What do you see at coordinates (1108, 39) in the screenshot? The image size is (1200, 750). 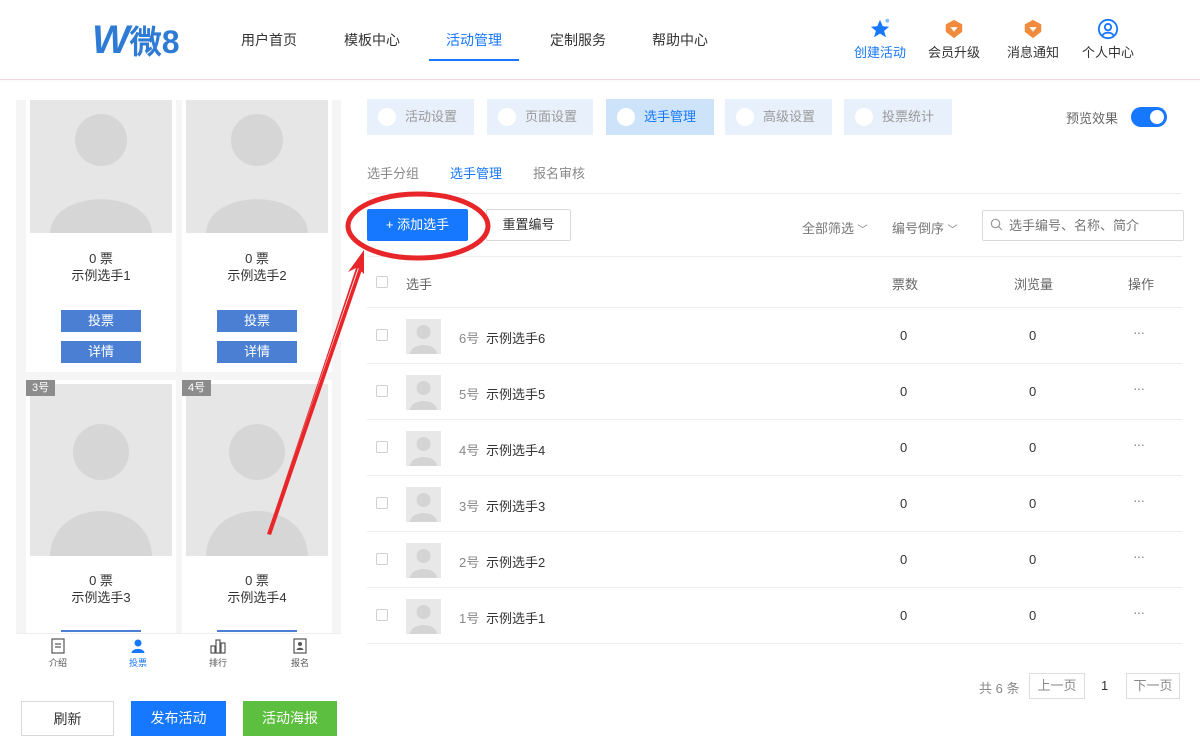 I see `personal-center-button: 个人中心` at bounding box center [1108, 39].